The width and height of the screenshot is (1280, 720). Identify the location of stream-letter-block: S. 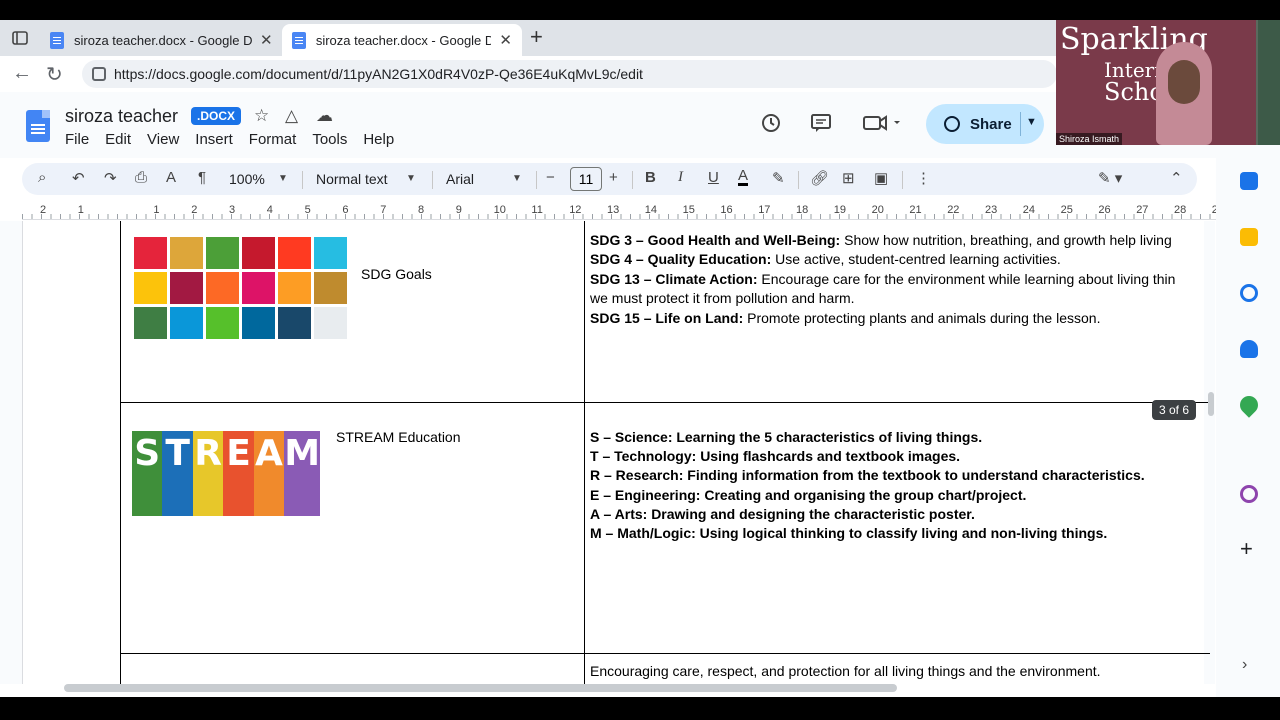
(147, 473).